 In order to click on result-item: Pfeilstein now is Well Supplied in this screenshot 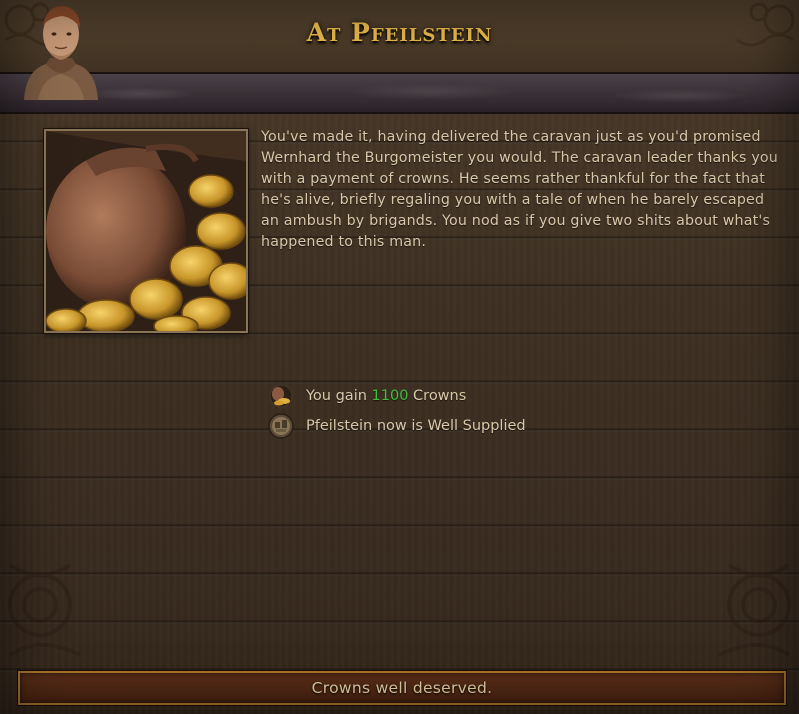, I will do `click(396, 426)`.